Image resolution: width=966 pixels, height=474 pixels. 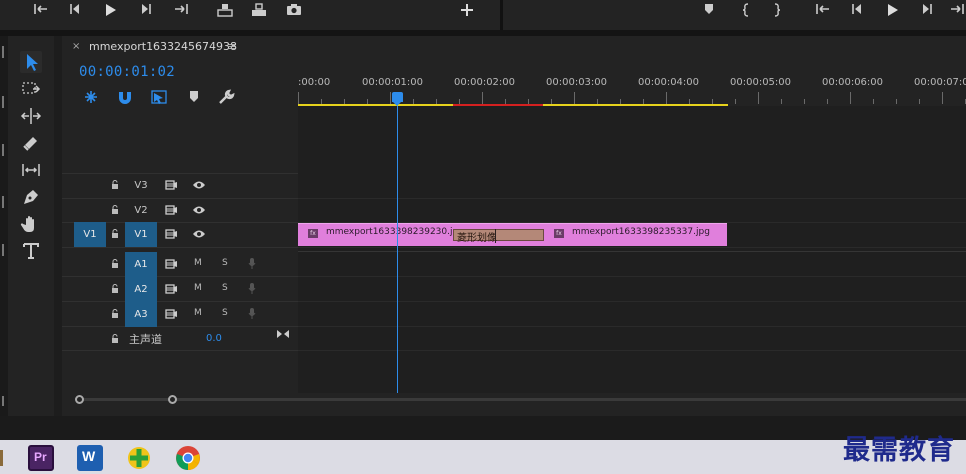 I want to click on snap-toggle, so click(x=125, y=97).